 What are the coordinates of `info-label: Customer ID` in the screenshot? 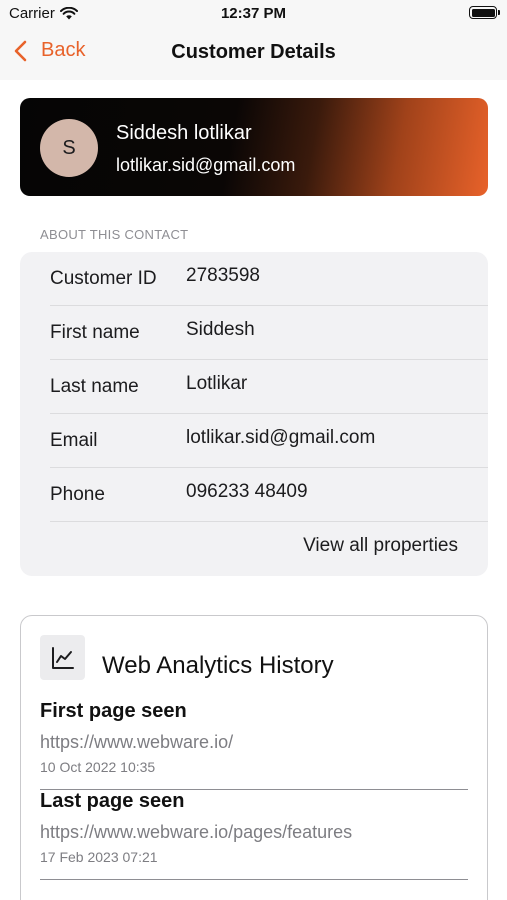 It's located at (103, 278).